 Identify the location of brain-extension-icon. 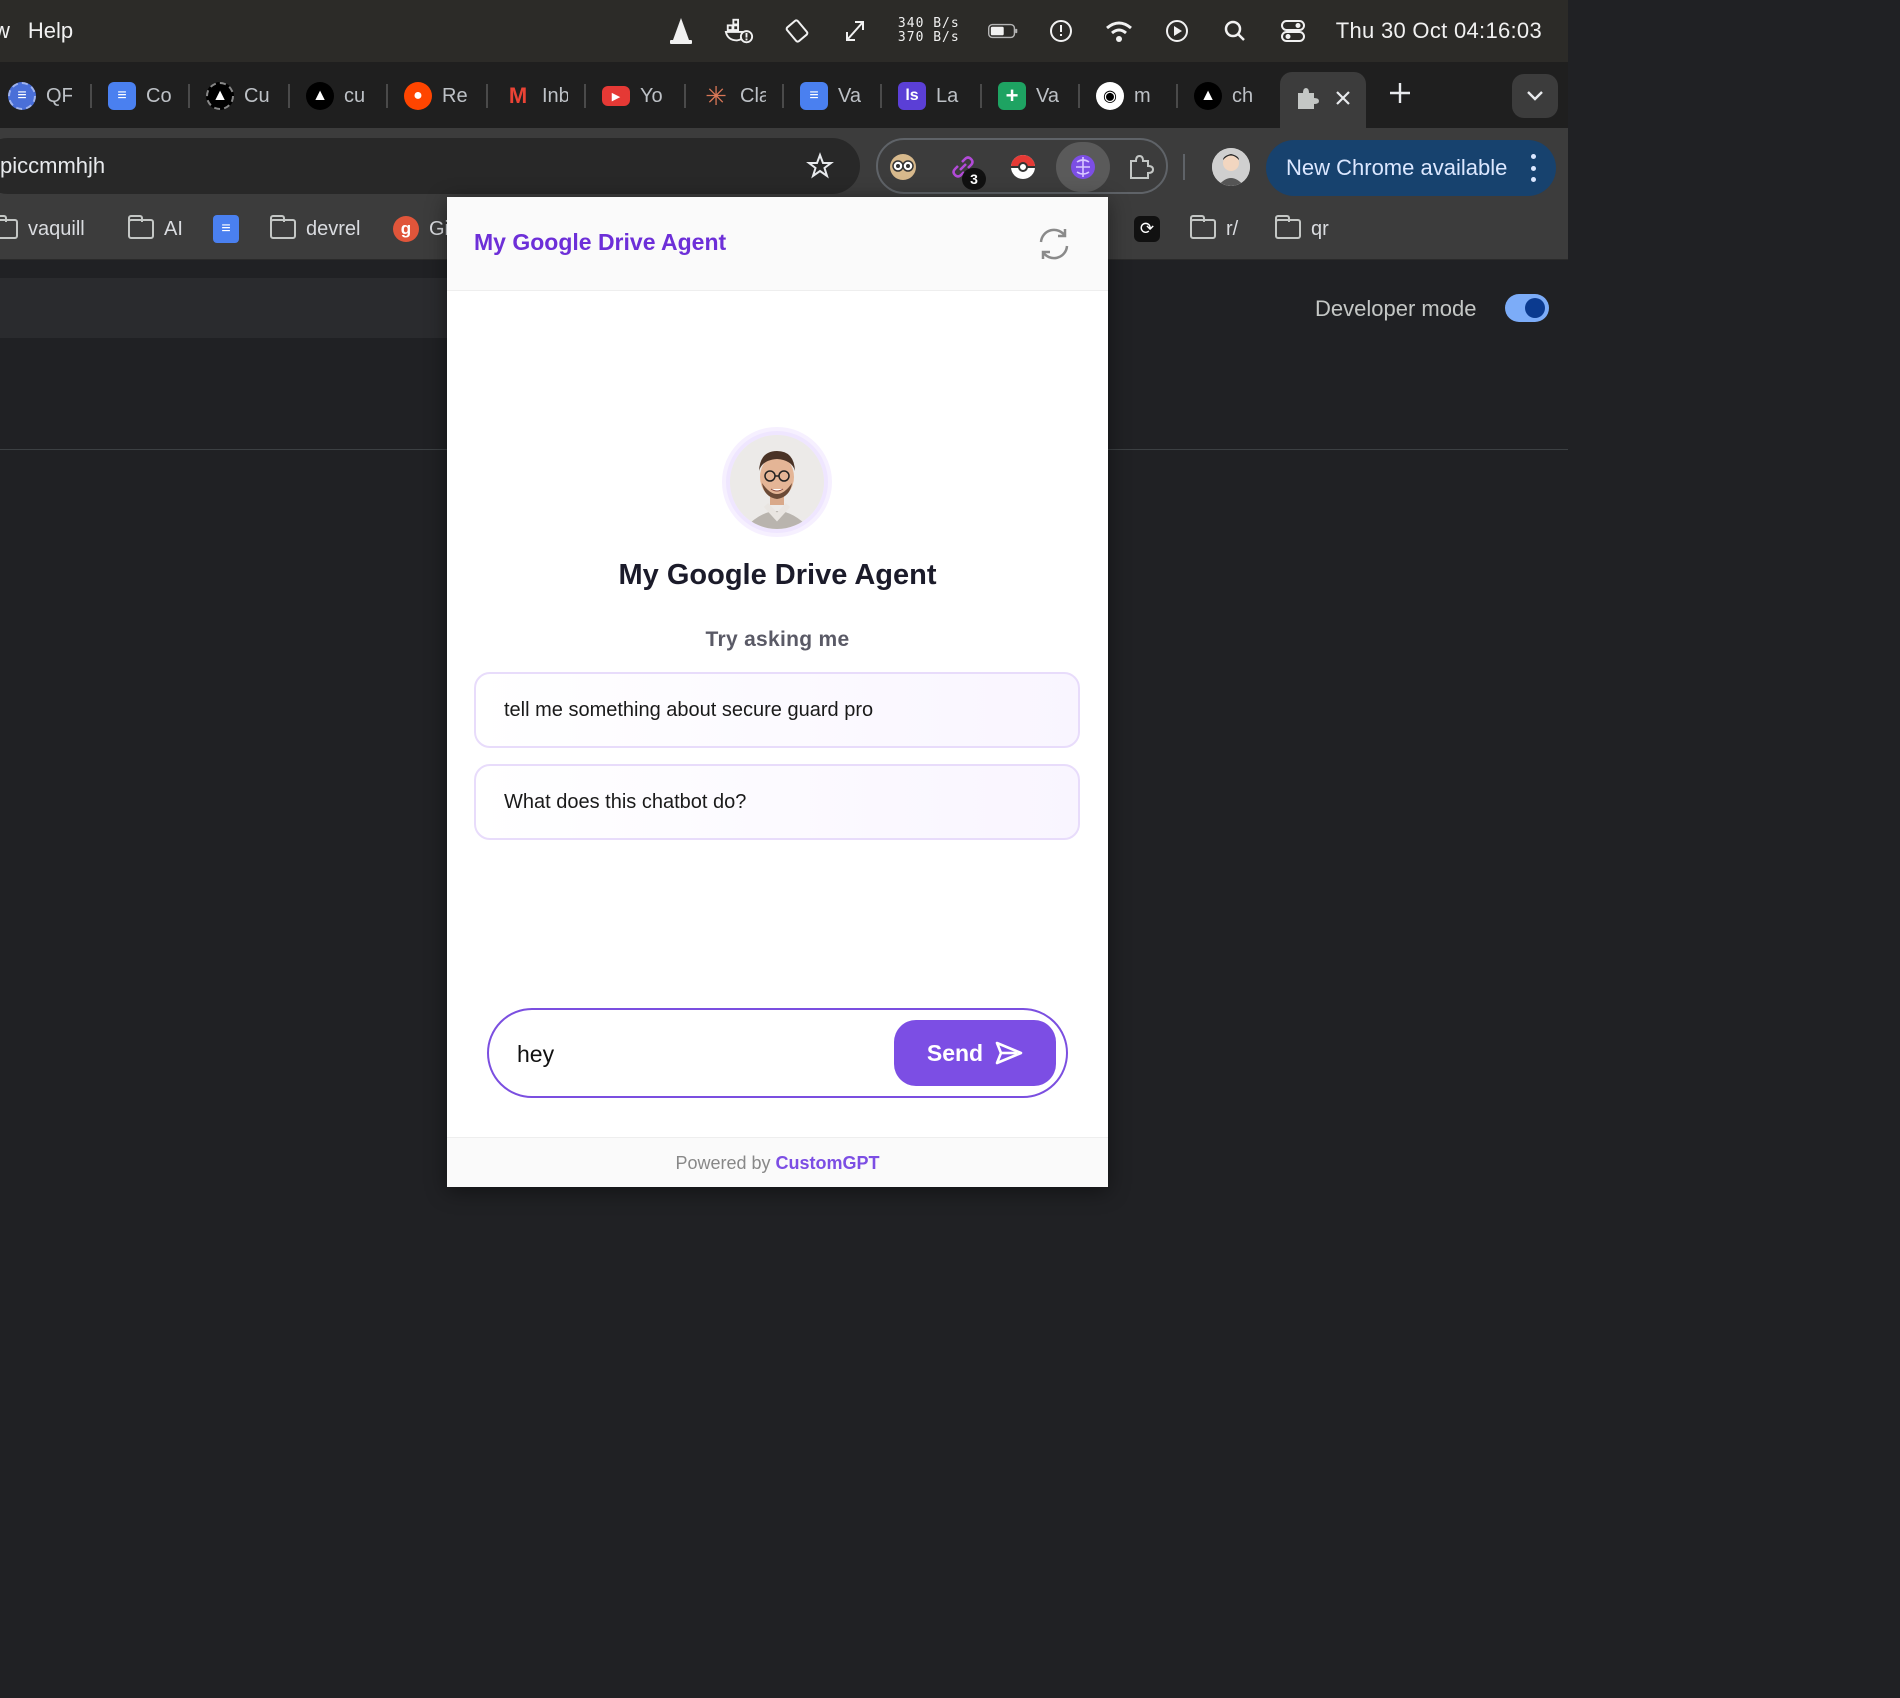
(1083, 167).